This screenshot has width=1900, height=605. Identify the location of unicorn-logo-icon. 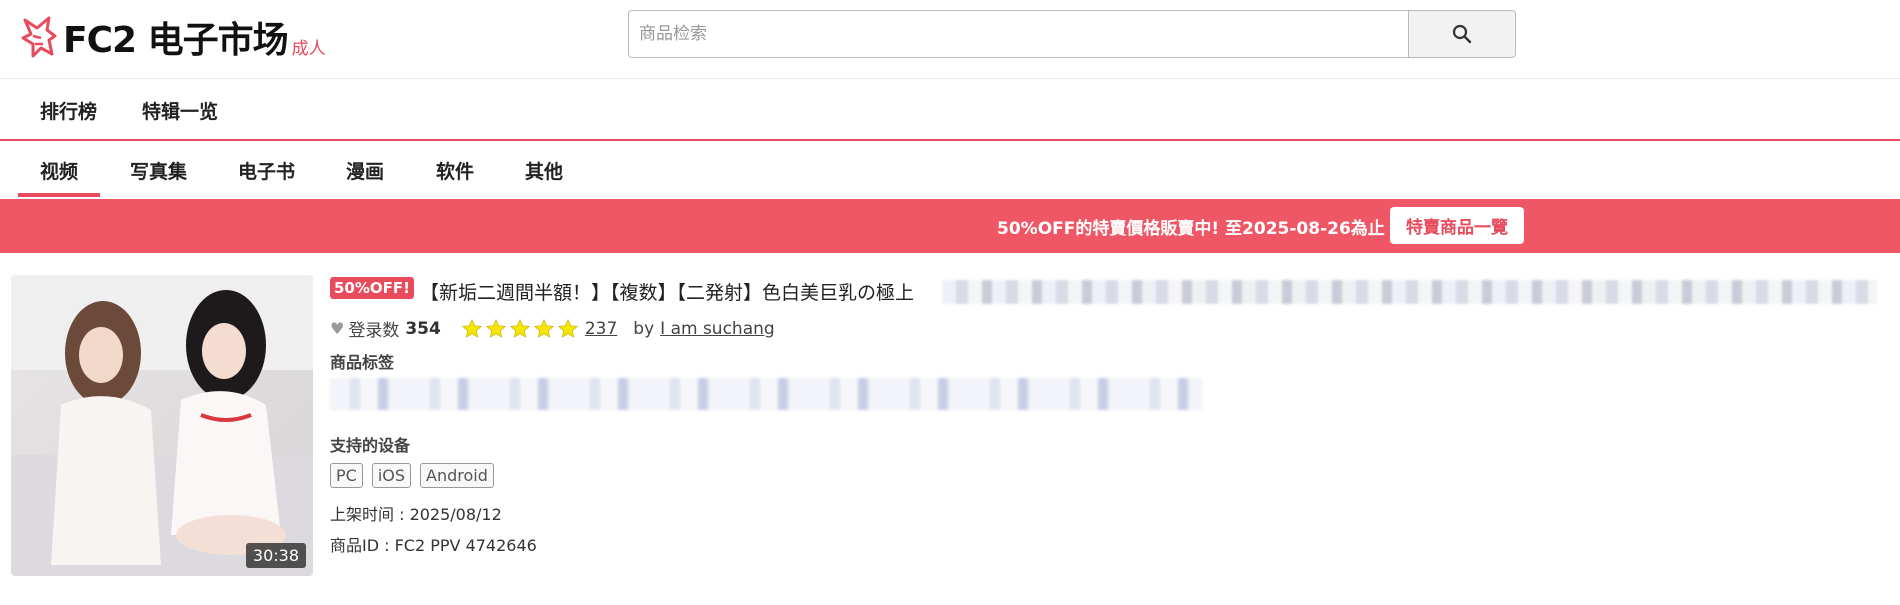
(39, 37).